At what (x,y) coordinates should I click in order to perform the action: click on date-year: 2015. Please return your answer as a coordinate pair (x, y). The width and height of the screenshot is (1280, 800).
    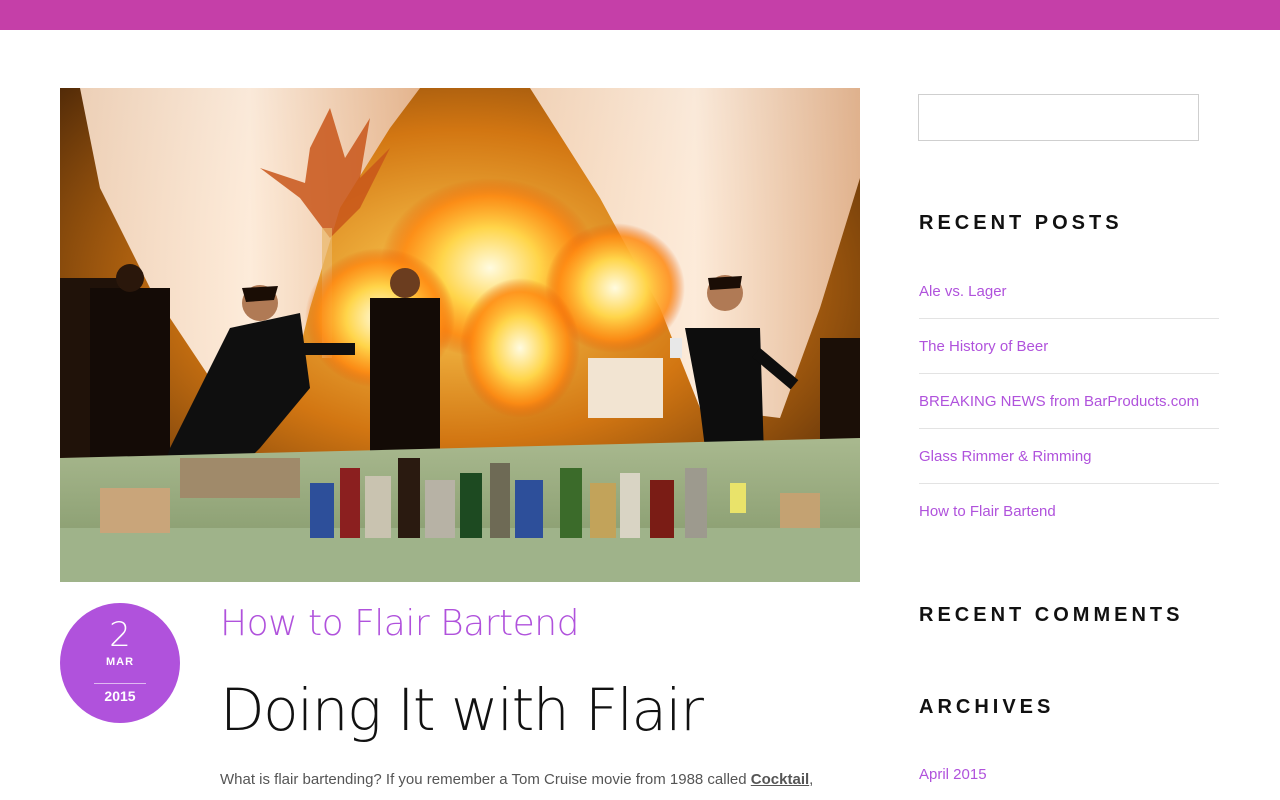
    Looking at the image, I should click on (120, 696).